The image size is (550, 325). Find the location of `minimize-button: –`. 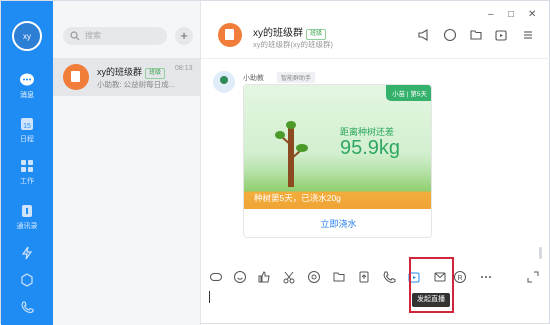

minimize-button: – is located at coordinates (491, 14).